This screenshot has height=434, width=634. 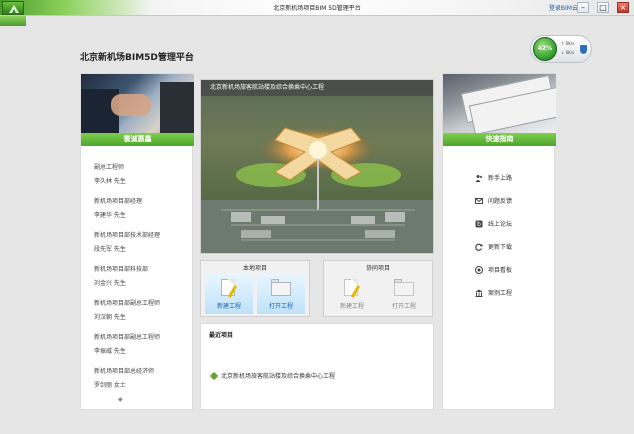 What do you see at coordinates (13, 21) in the screenshot?
I see `menu-tab` at bounding box center [13, 21].